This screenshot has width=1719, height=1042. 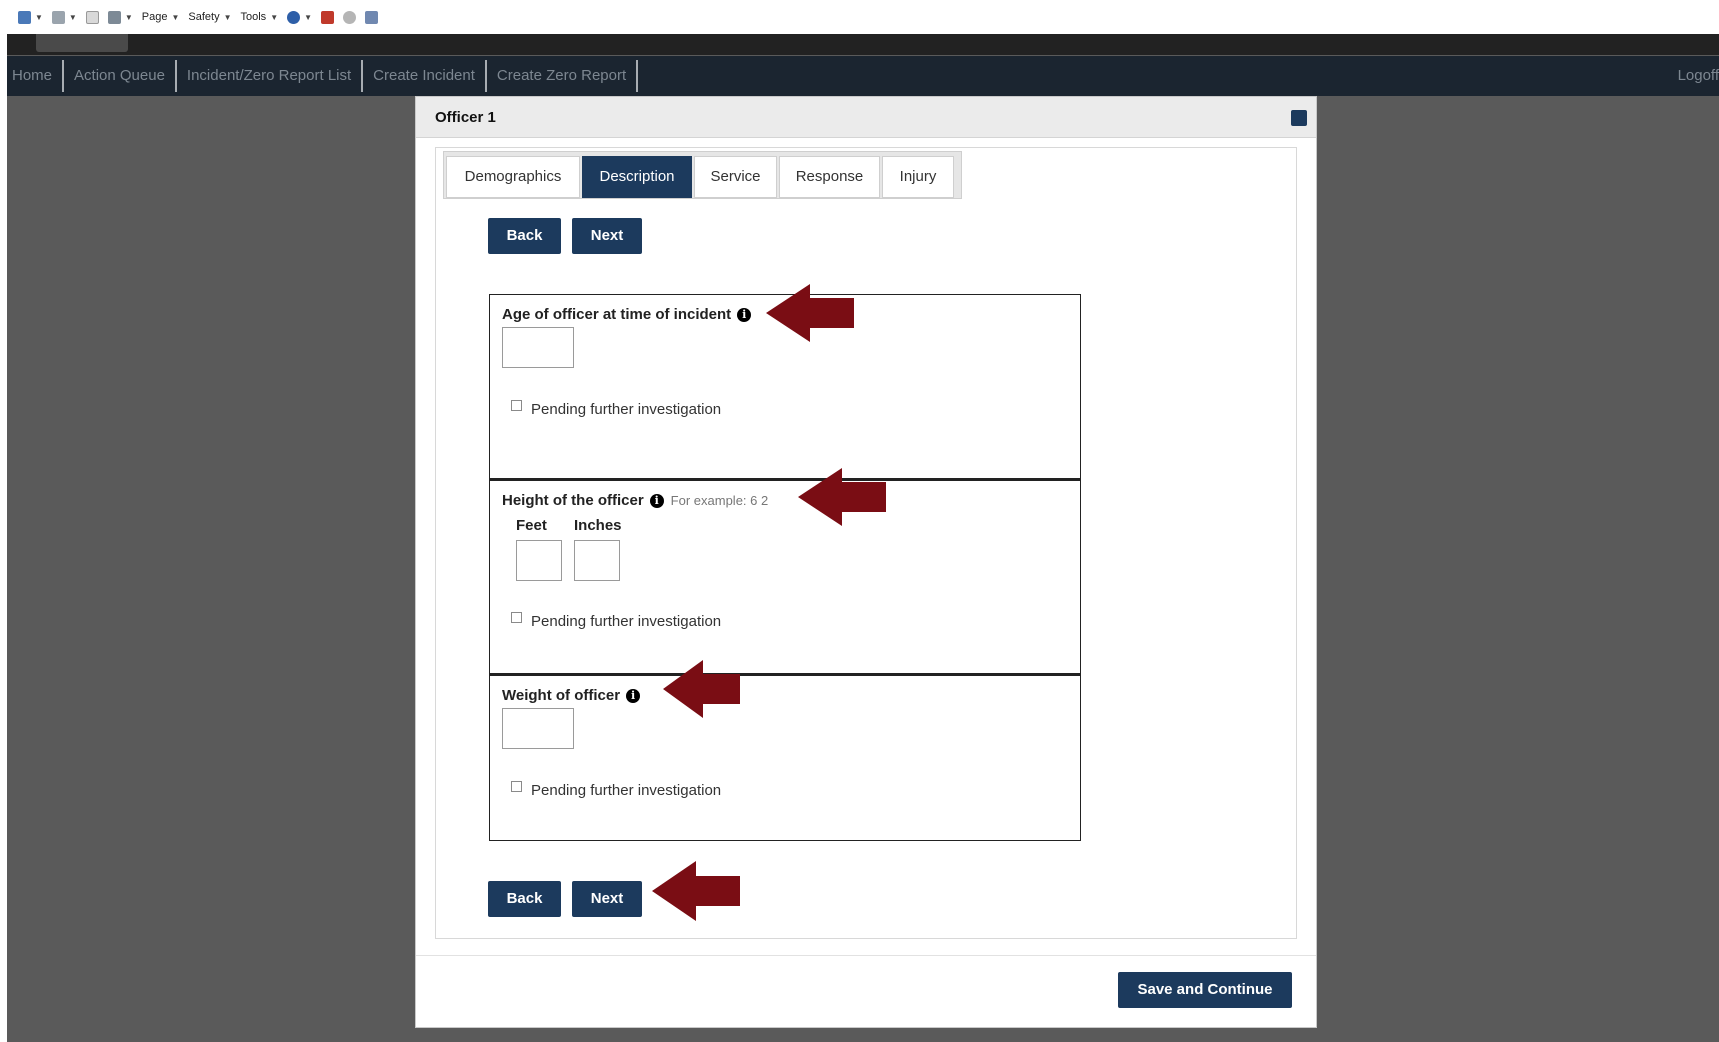 What do you see at coordinates (842, 497) in the screenshot?
I see `annotation-arrow-height` at bounding box center [842, 497].